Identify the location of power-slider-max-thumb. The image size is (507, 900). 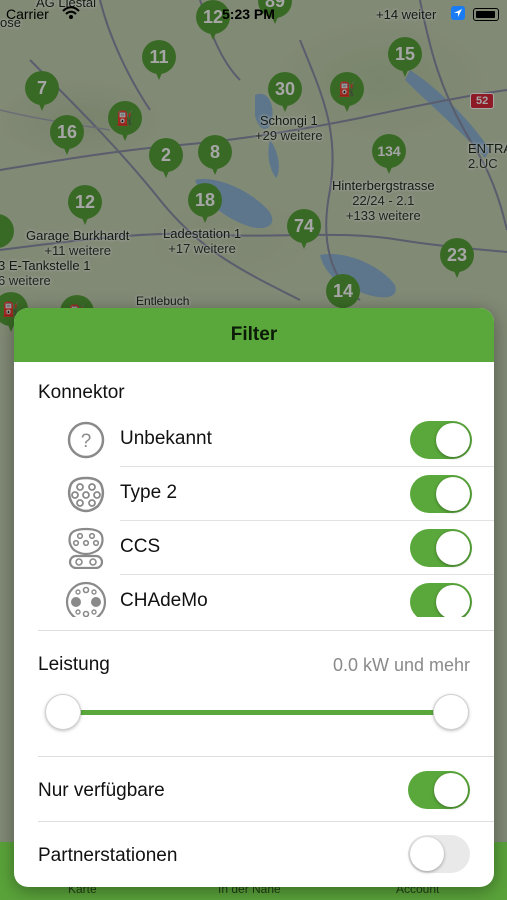
(451, 712).